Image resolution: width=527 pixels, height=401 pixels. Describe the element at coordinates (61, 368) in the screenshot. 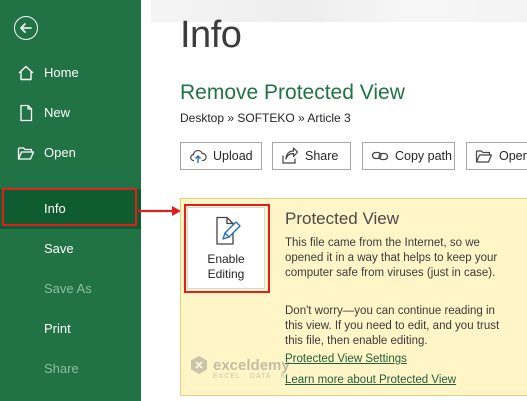

I see `sidebar-item-label: Share` at that location.